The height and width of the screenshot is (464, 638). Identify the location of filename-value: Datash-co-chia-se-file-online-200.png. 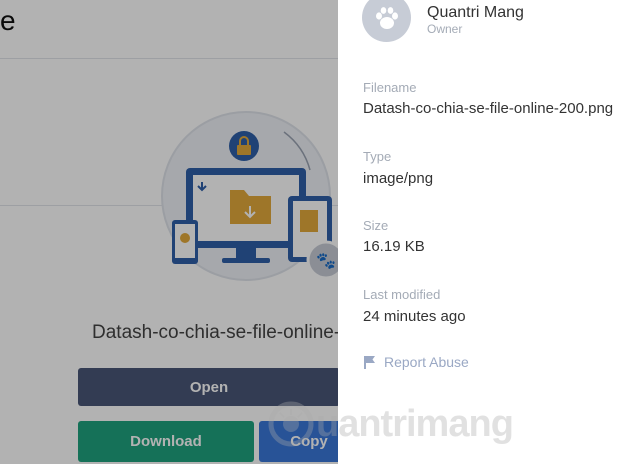
(488, 108).